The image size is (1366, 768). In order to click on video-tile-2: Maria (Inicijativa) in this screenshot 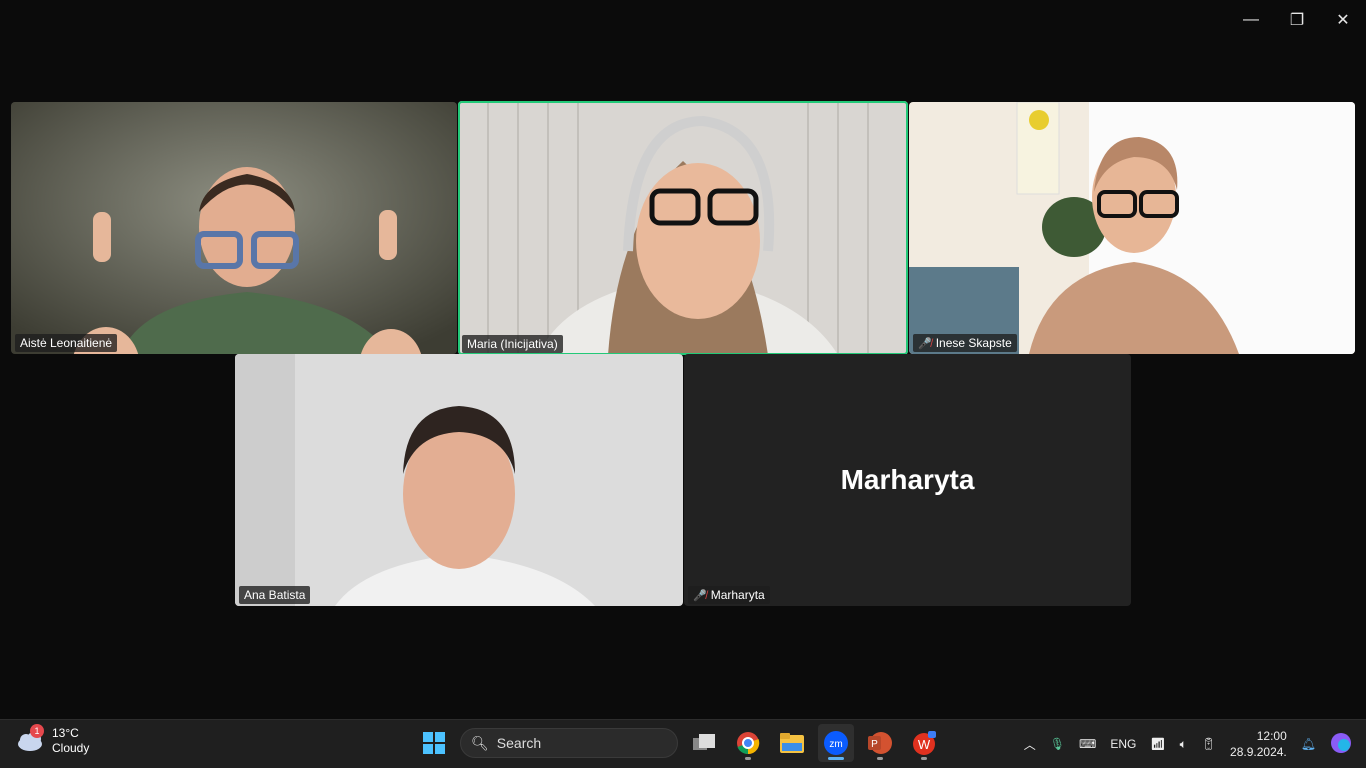, I will do `click(683, 228)`.